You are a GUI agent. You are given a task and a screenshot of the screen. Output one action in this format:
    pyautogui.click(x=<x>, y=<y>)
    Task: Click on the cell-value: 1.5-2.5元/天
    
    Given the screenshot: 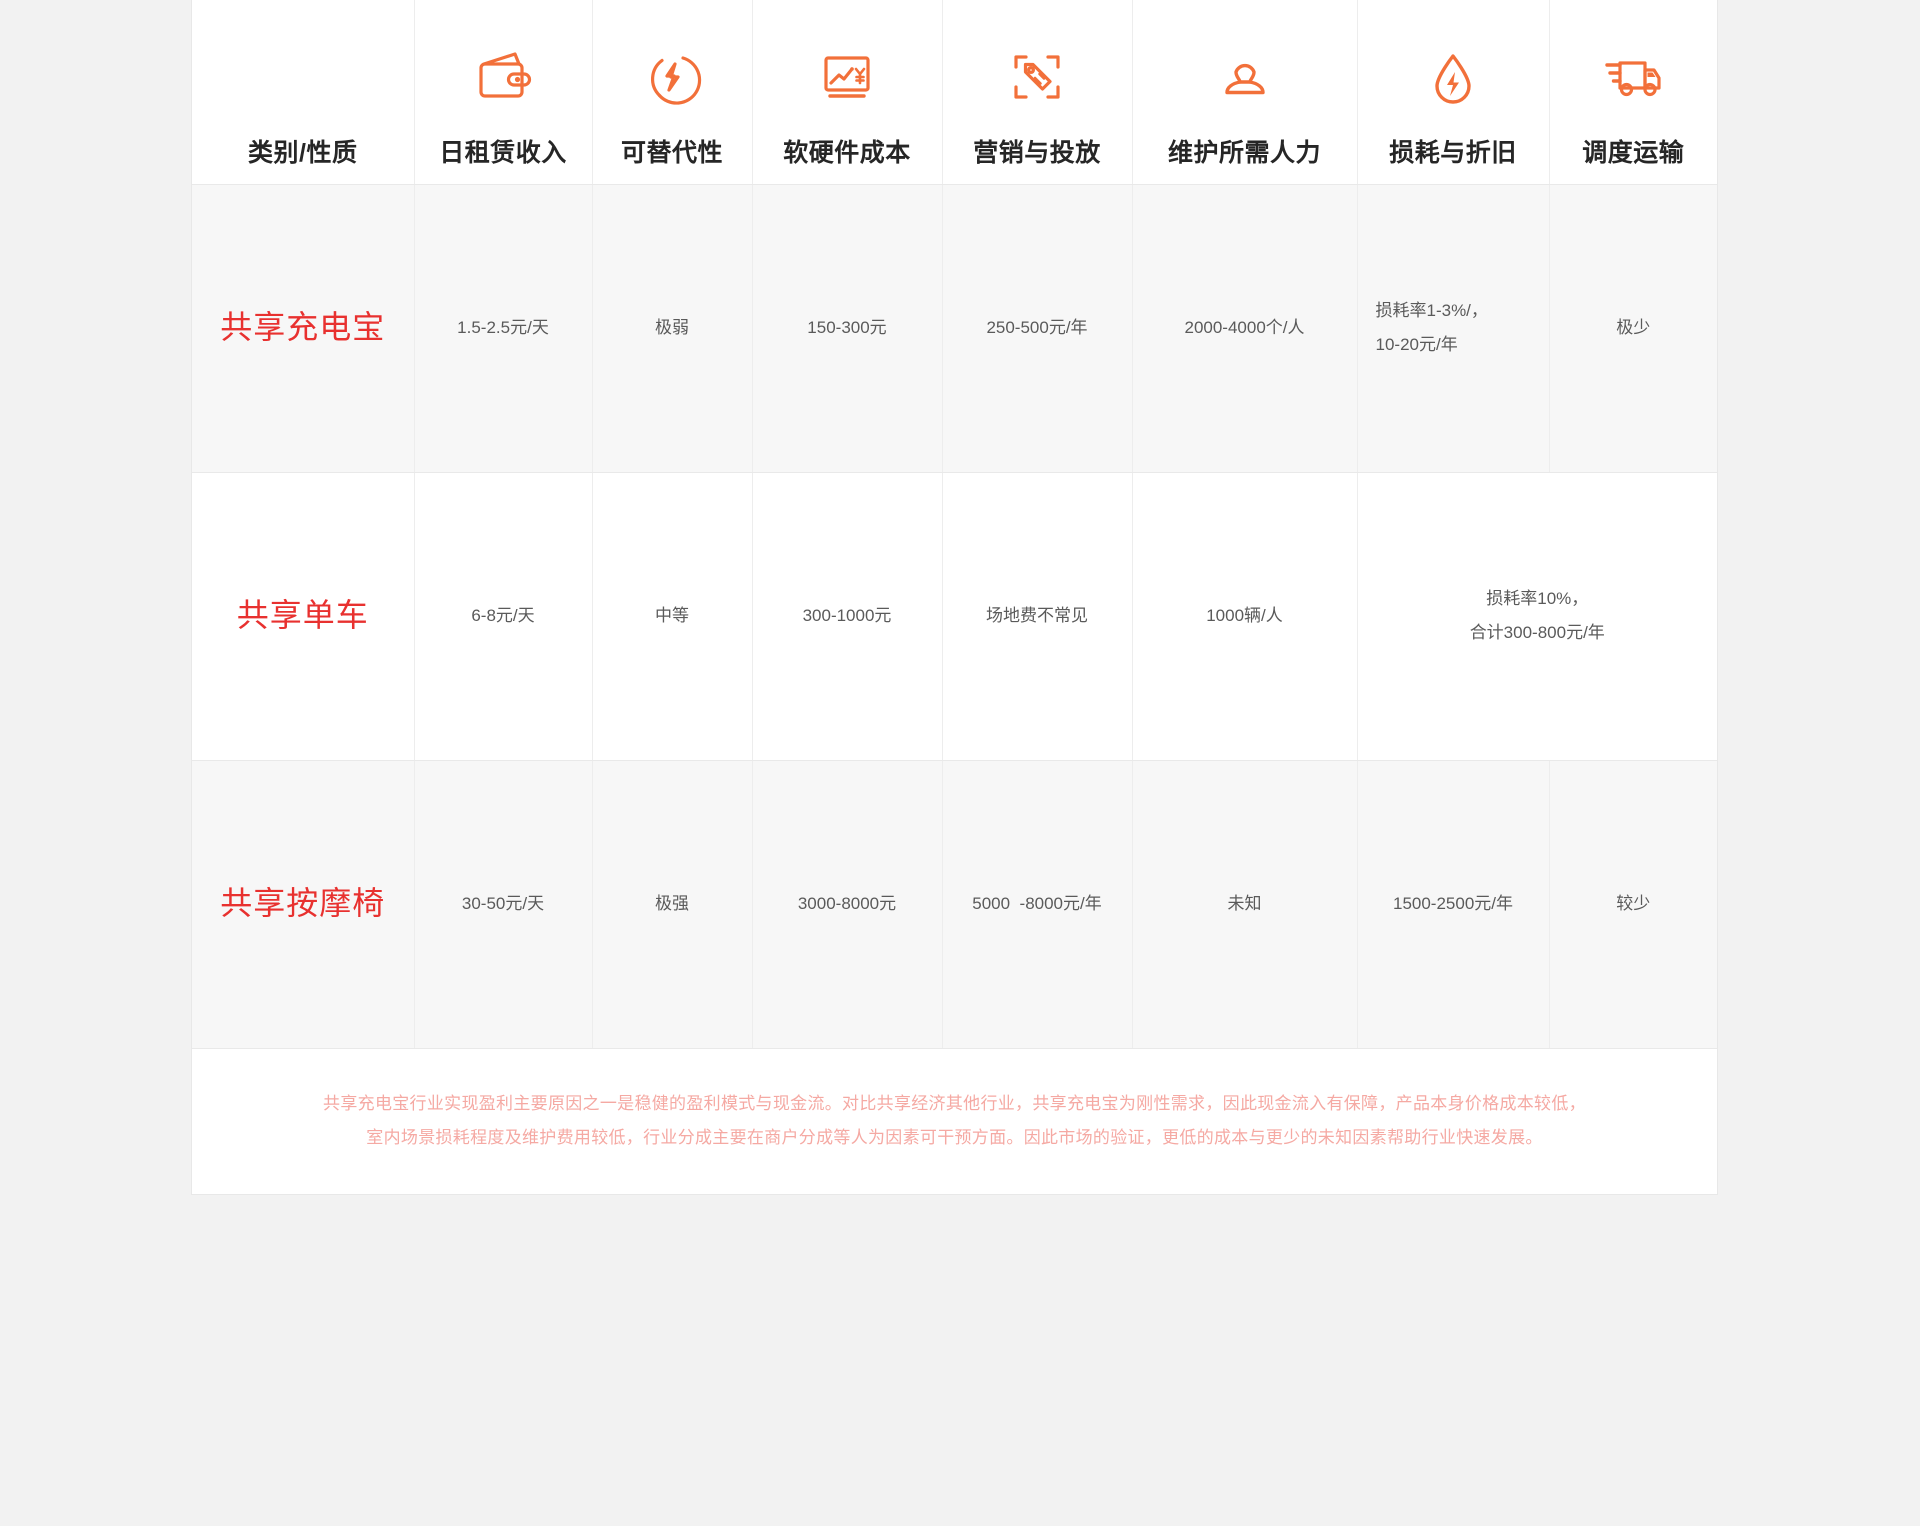 What is the action you would take?
    pyautogui.click(x=503, y=328)
    